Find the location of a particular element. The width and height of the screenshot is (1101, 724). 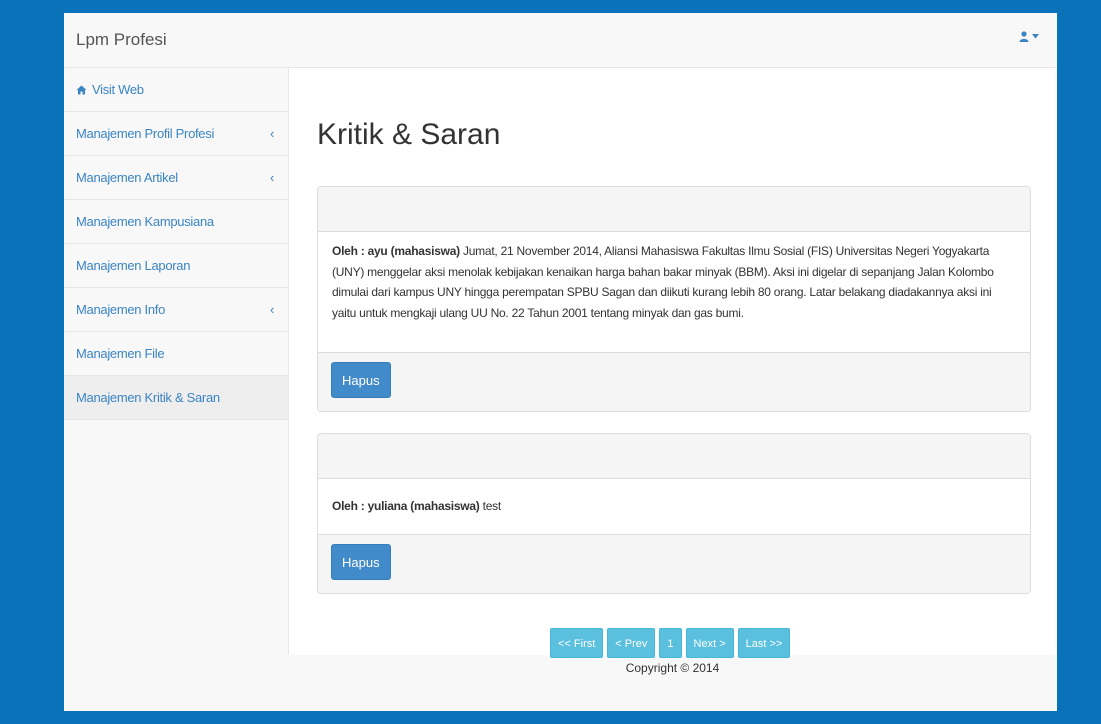

pagination: << First < Prev 1 Next > Last >> is located at coordinates (670, 643).